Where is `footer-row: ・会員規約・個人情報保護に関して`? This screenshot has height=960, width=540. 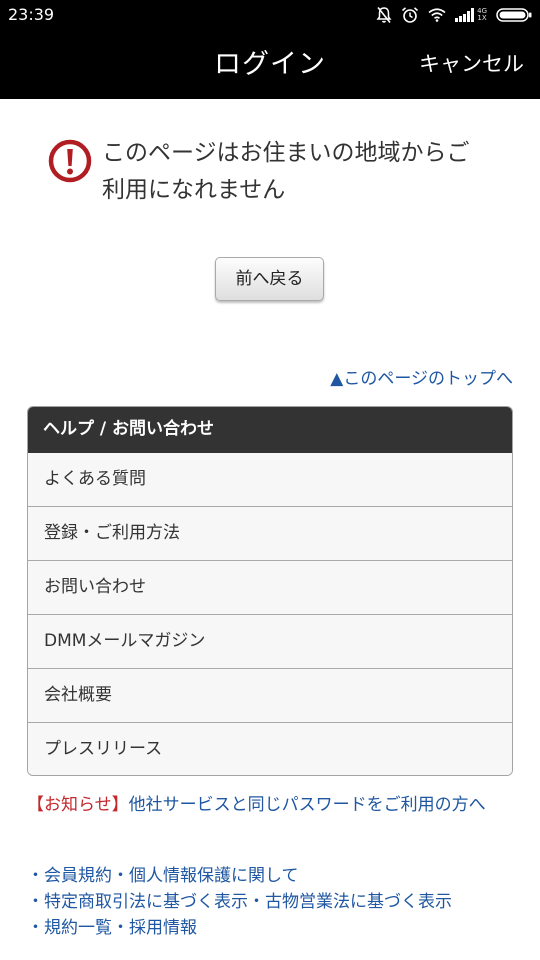 footer-row: ・会員規約・個人情報保護に関して is located at coordinates (277, 876).